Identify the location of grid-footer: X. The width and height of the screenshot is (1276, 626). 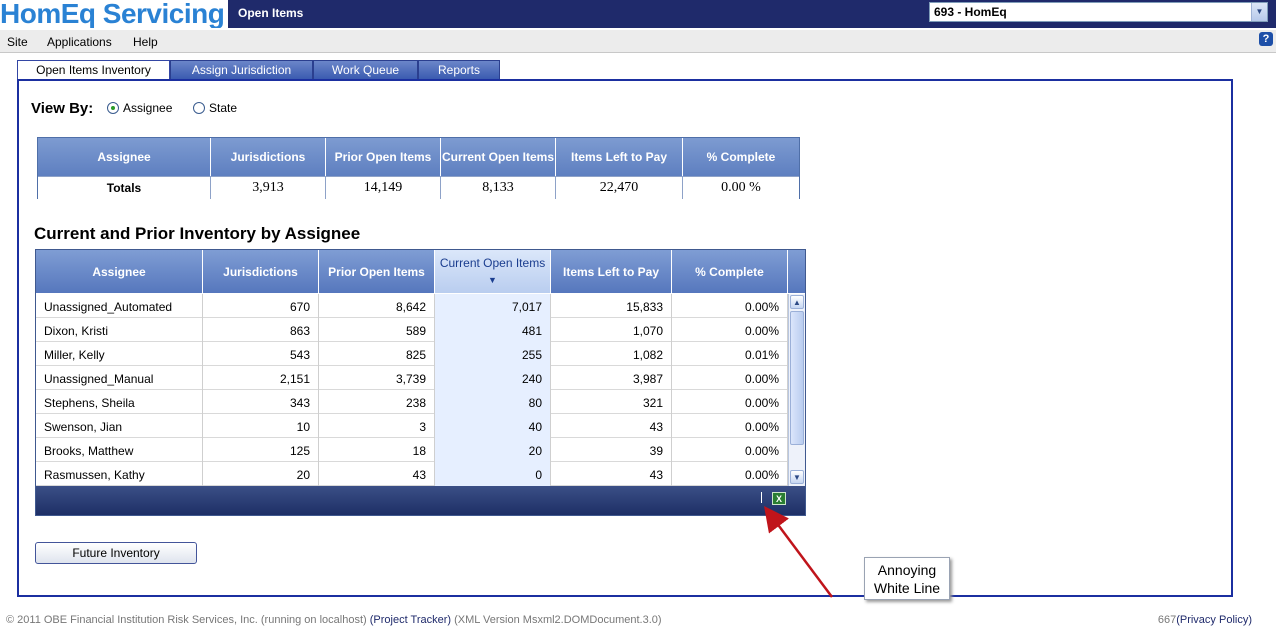
(420, 500).